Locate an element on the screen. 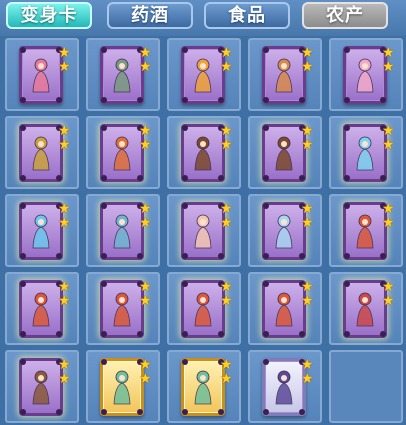  tab-food: 食品 is located at coordinates (247, 15).